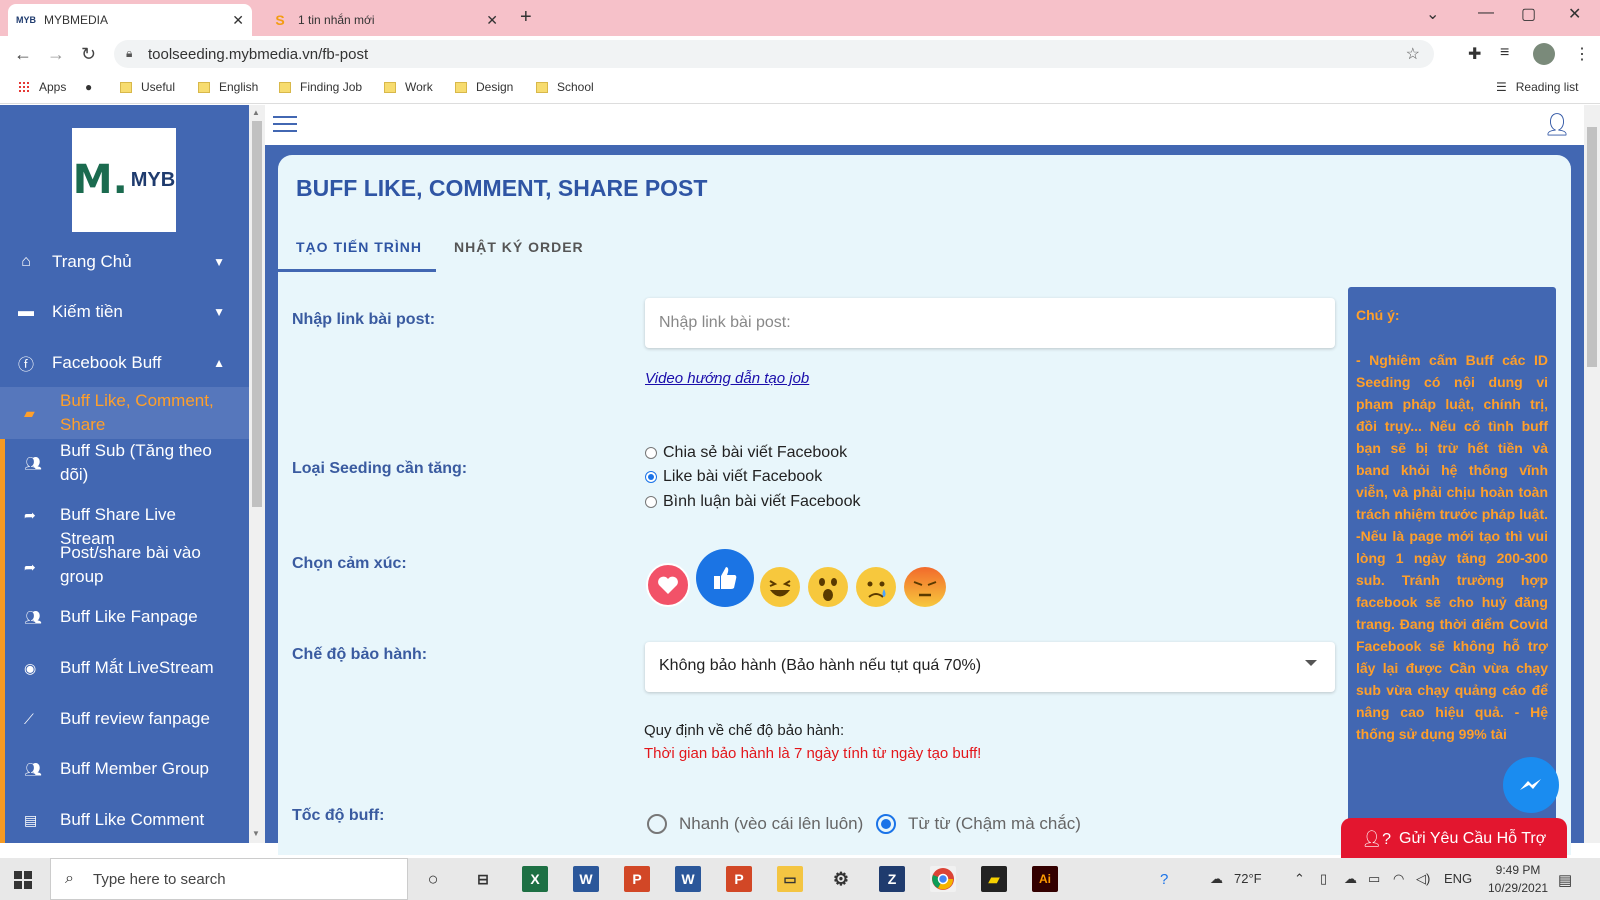 The width and height of the screenshot is (1600, 900). Describe the element at coordinates (124, 618) in the screenshot. I see `sidebar-item-buff-like-fanpage: 👥︎ Buff Like Fanpage` at that location.